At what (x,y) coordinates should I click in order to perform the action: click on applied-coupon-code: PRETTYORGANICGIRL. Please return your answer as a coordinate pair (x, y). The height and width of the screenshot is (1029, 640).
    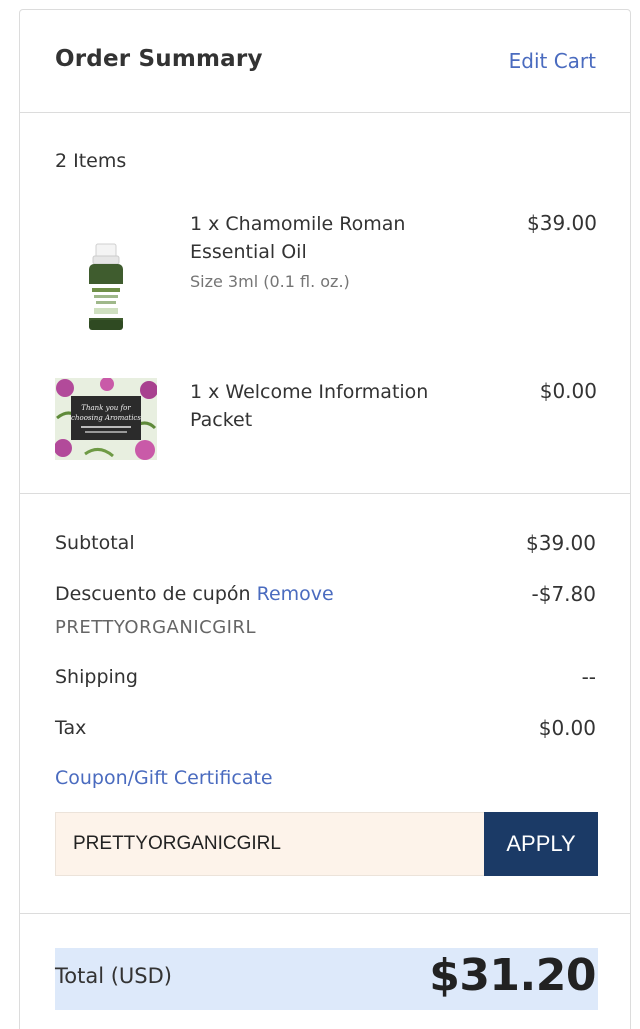
    Looking at the image, I should click on (155, 627).